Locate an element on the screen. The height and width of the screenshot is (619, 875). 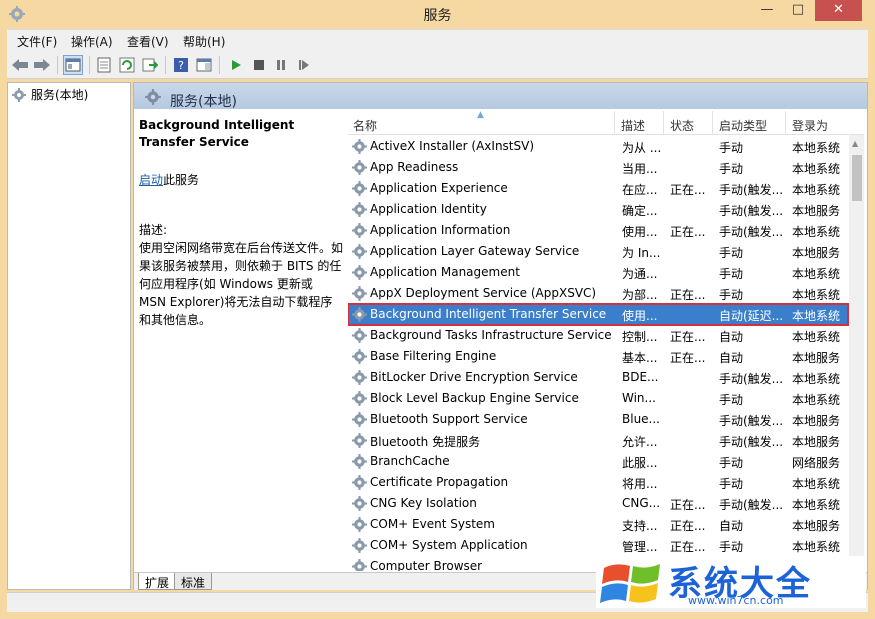
start-service-link: 启动 is located at coordinates (151, 180).